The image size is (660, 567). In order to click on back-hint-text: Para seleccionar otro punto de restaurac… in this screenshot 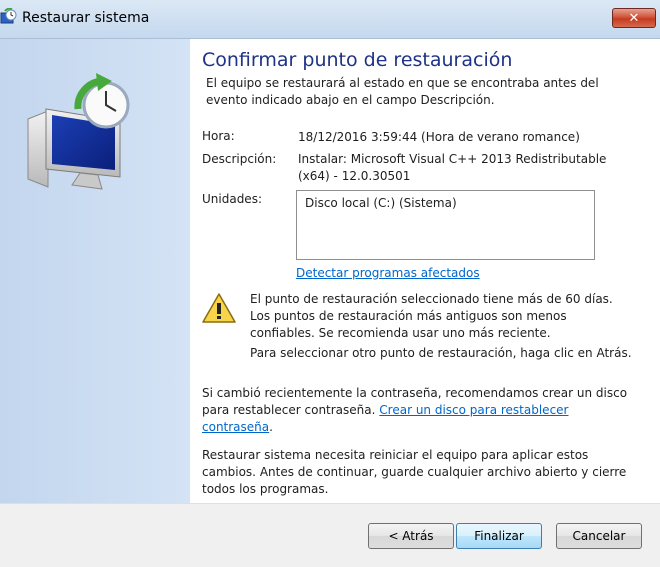, I will do `click(441, 353)`.